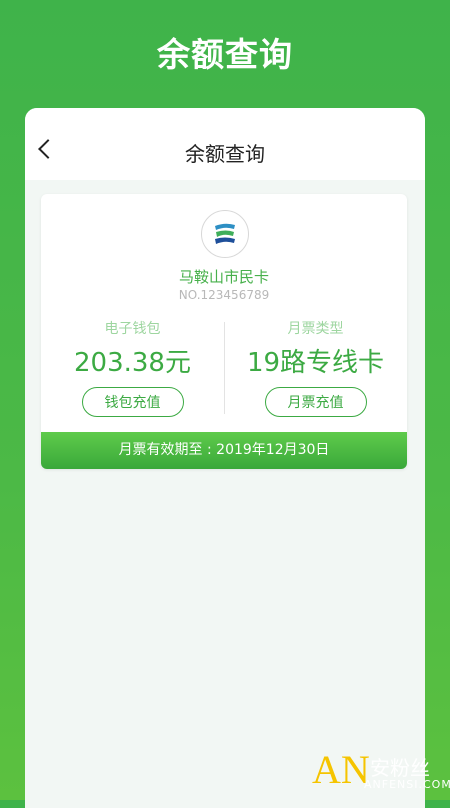 This screenshot has width=450, height=808. I want to click on card-number: NO.123456789, so click(224, 295).